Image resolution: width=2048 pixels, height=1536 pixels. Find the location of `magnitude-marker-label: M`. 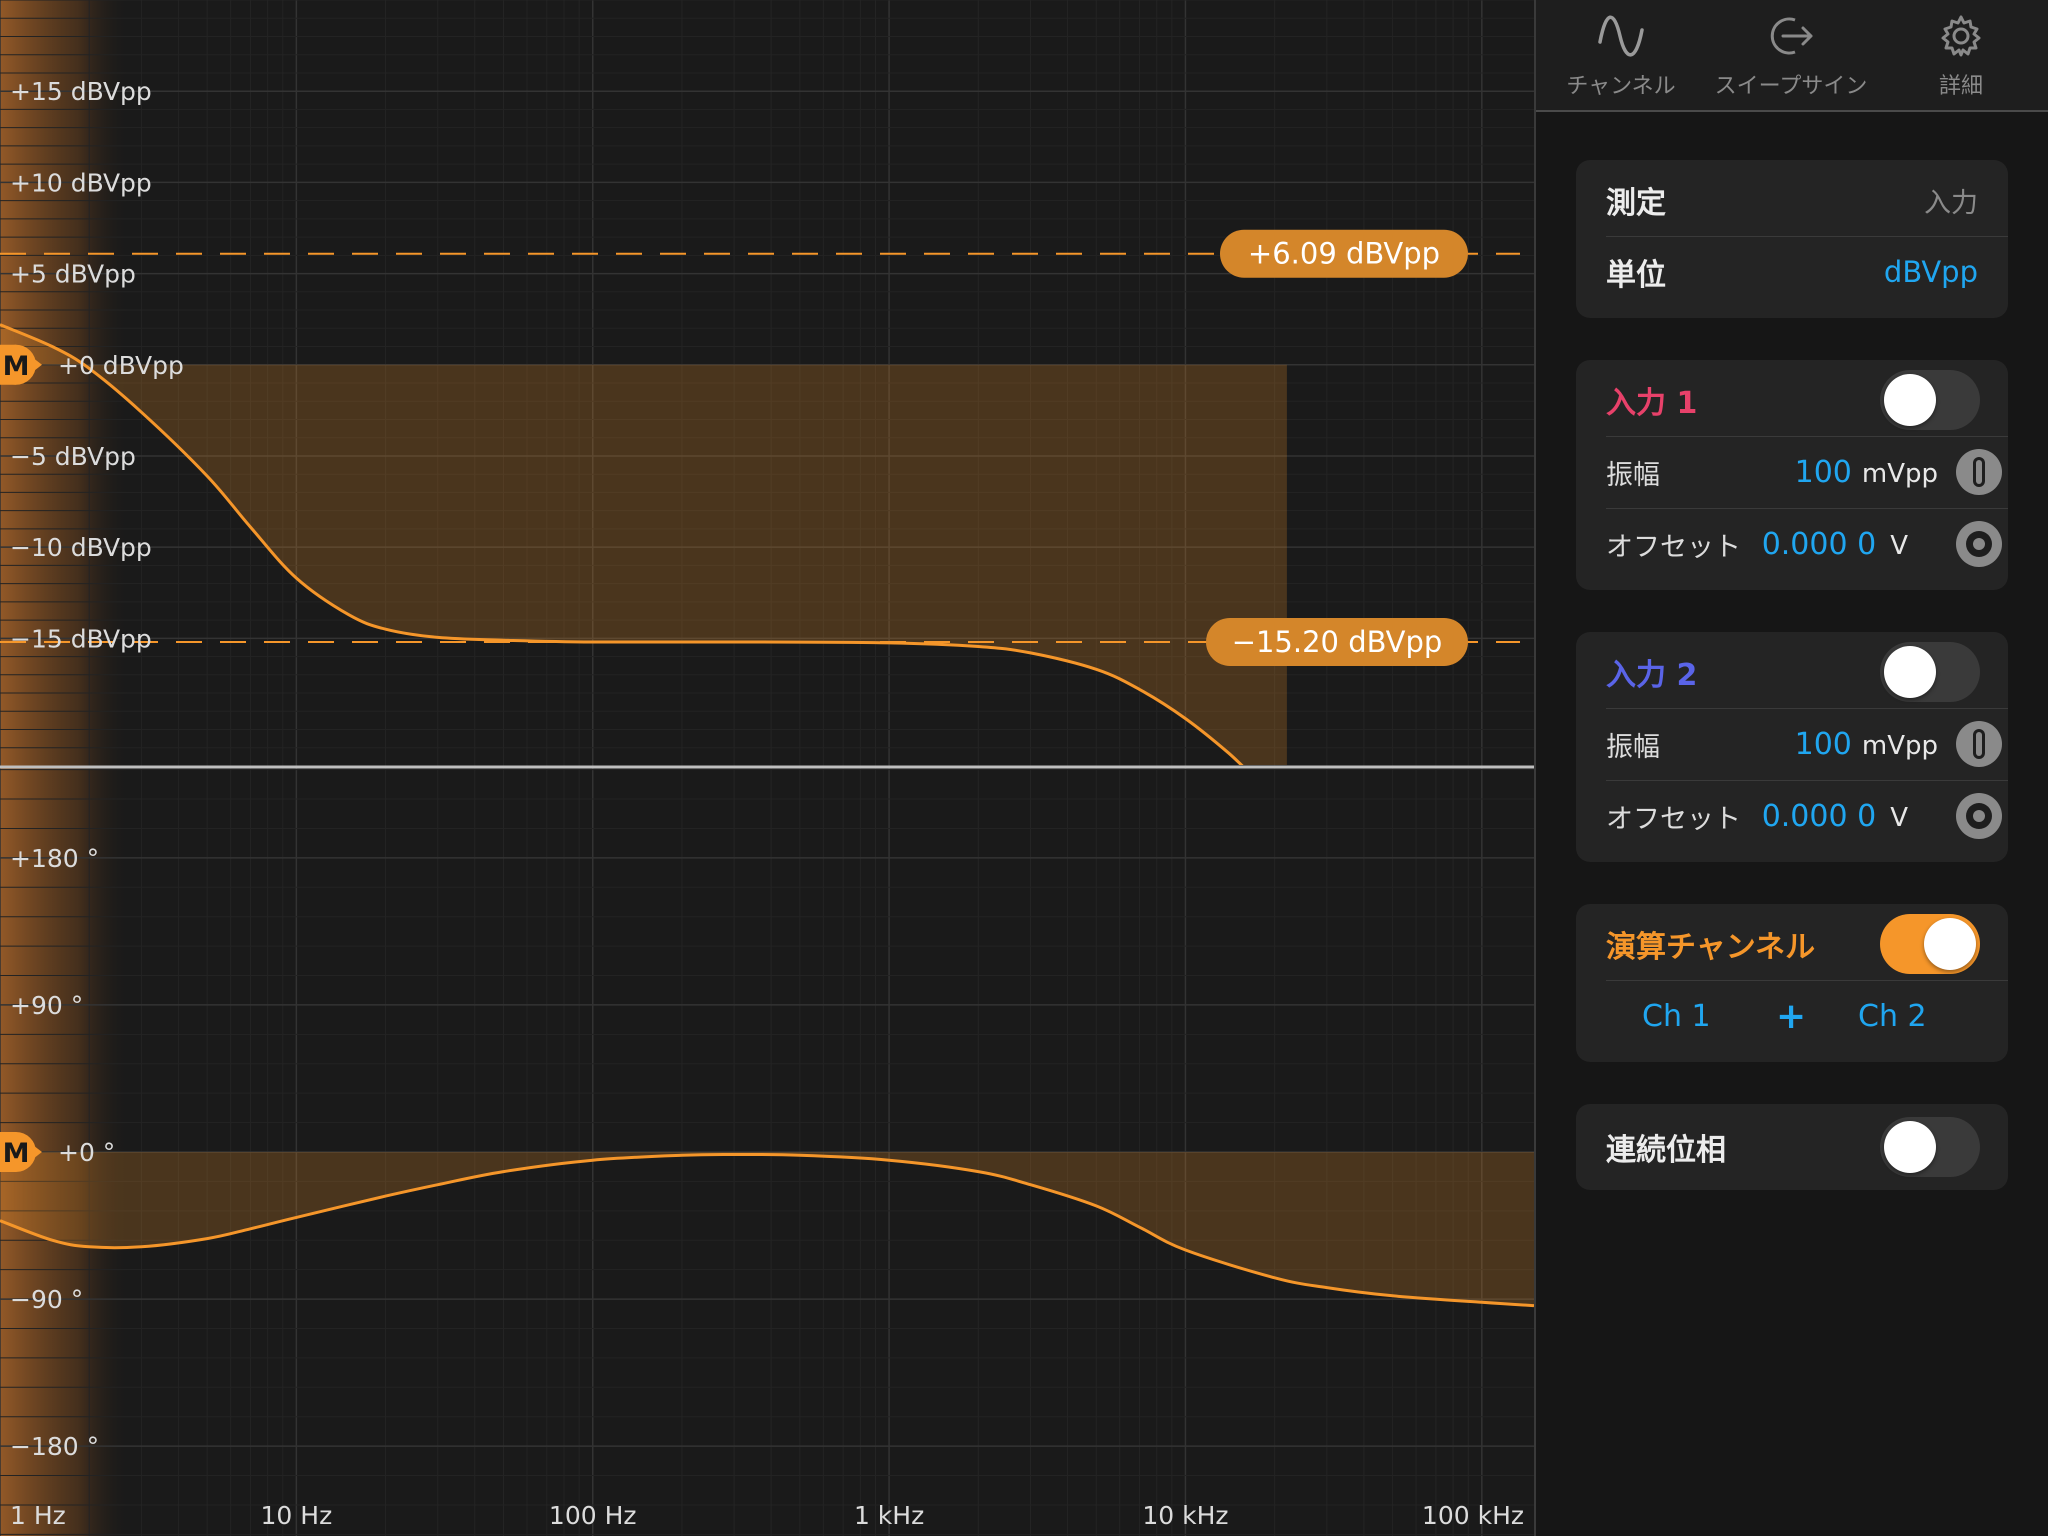

magnitude-marker-label: M is located at coordinates (16, 366).